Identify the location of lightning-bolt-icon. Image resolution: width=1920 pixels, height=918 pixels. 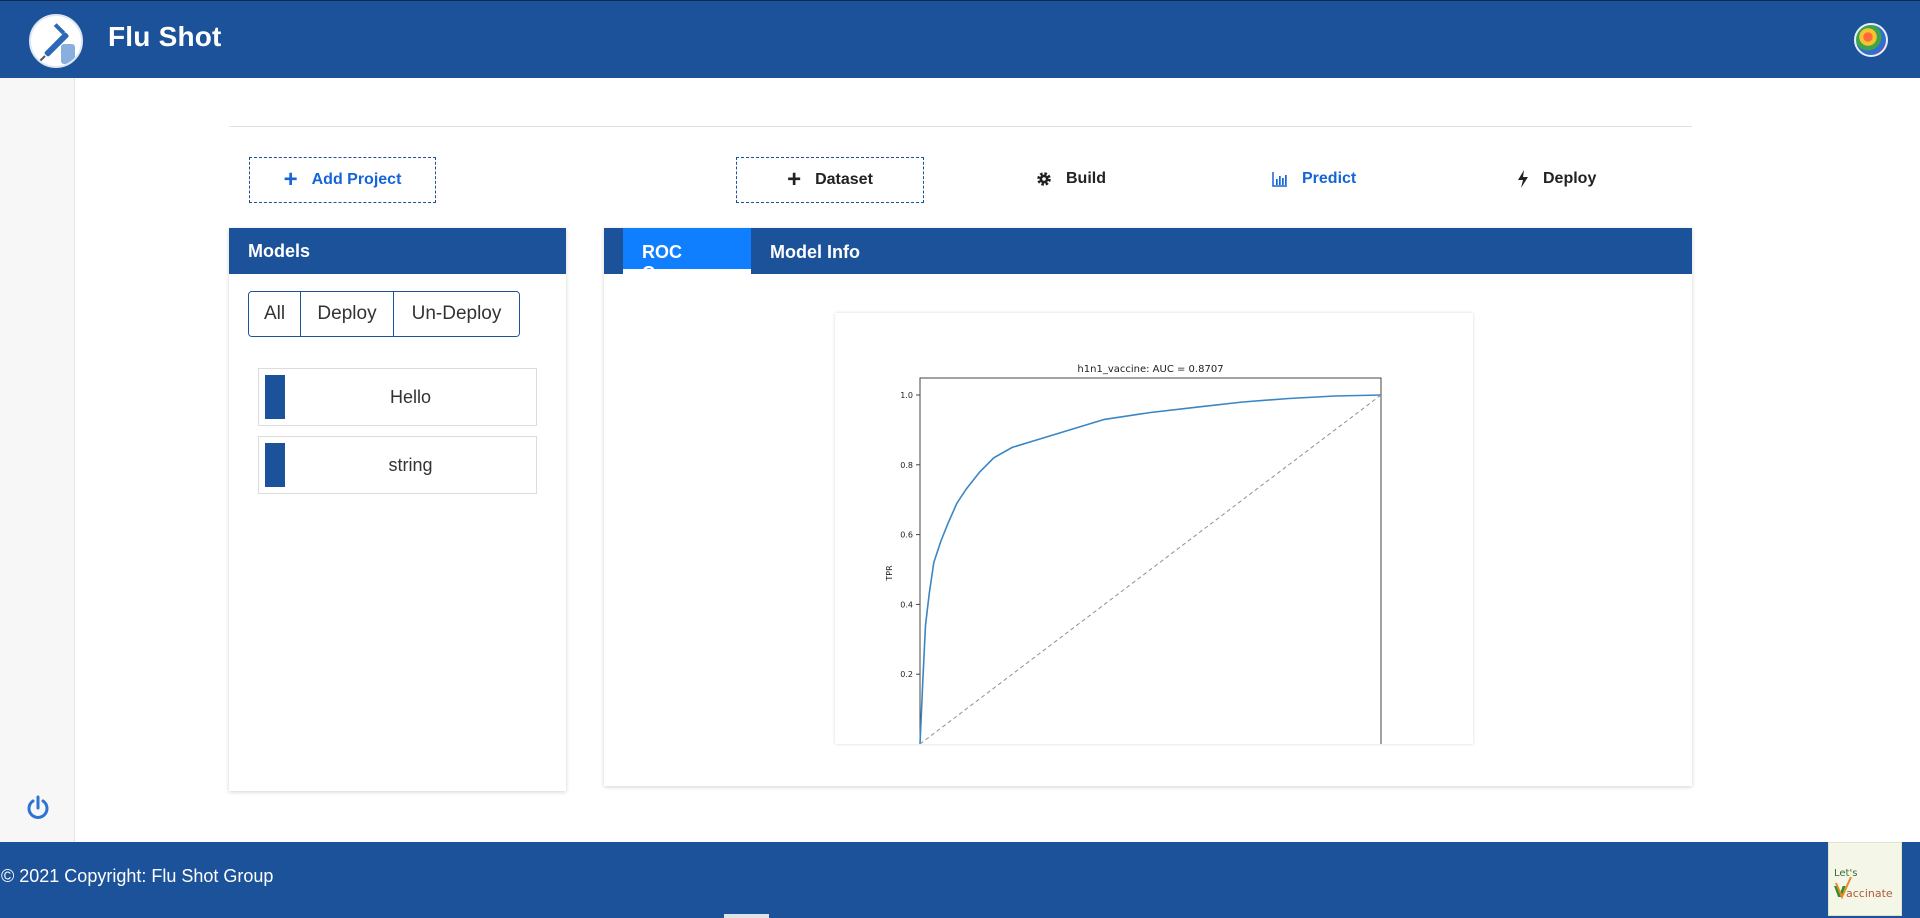
(1523, 179).